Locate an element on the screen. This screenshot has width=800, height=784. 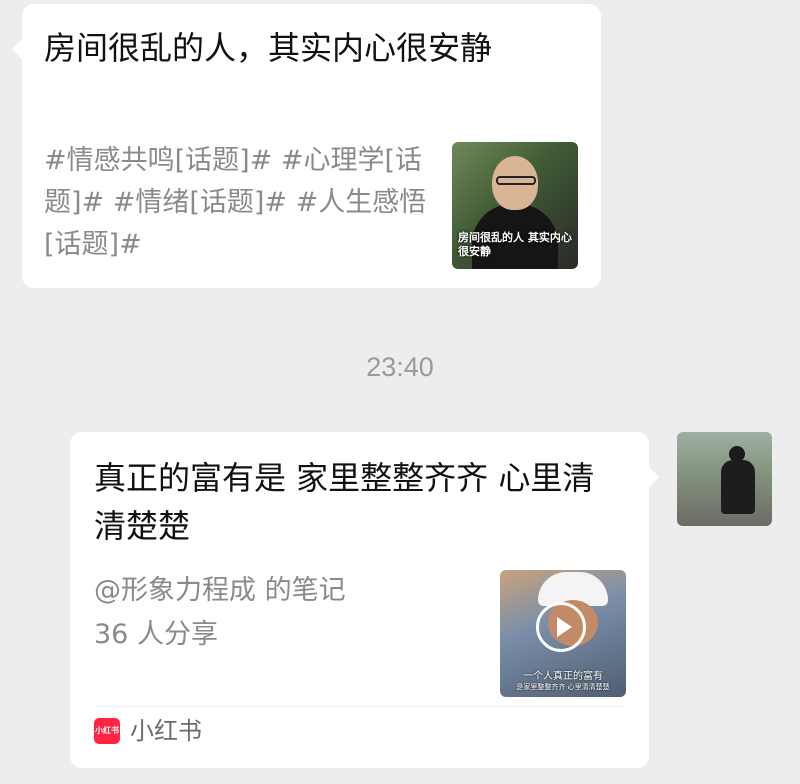
message-2-thumbnail-caption: 一个人真正的富有 是家里整整齐齐 心里清清楚楚 is located at coordinates (563, 681).